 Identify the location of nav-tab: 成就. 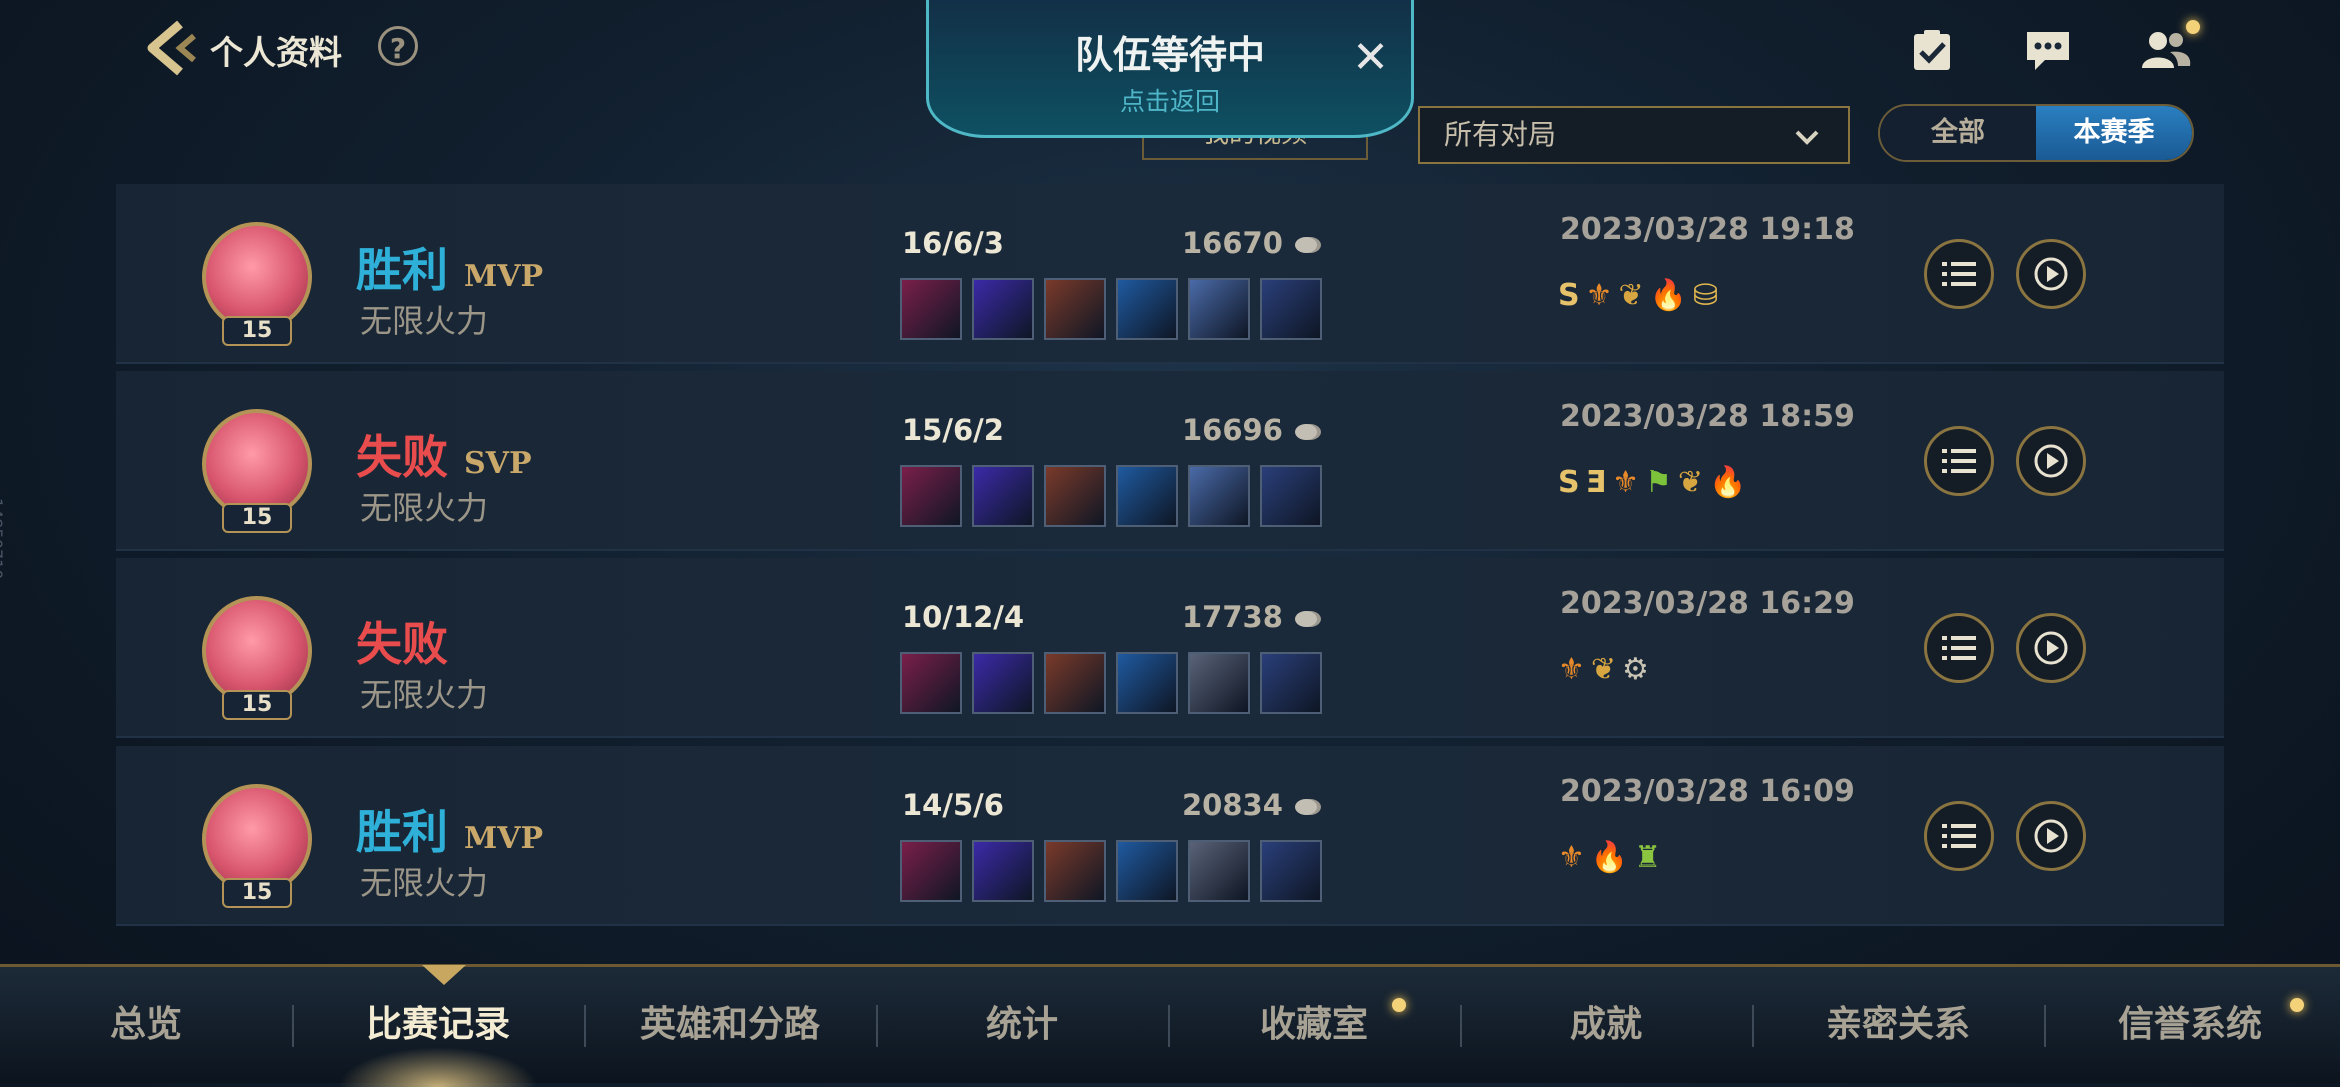
(1606, 1025).